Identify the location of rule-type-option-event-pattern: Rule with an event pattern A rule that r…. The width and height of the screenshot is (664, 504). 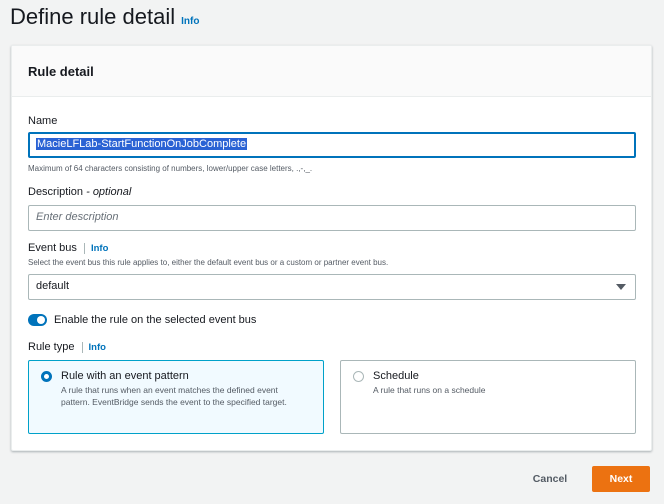
(176, 397).